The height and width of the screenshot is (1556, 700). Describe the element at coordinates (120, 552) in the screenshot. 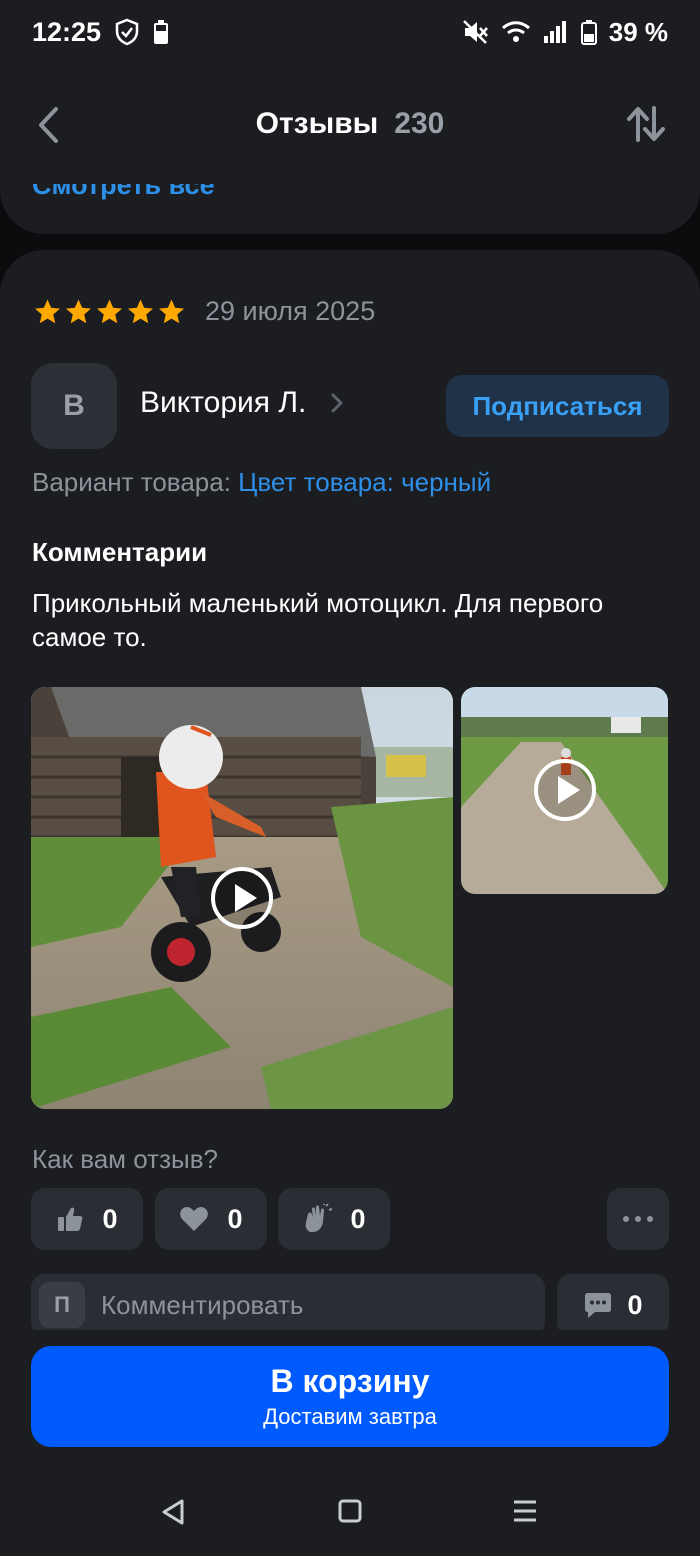

I see `comments-heading: Комментарии` at that location.